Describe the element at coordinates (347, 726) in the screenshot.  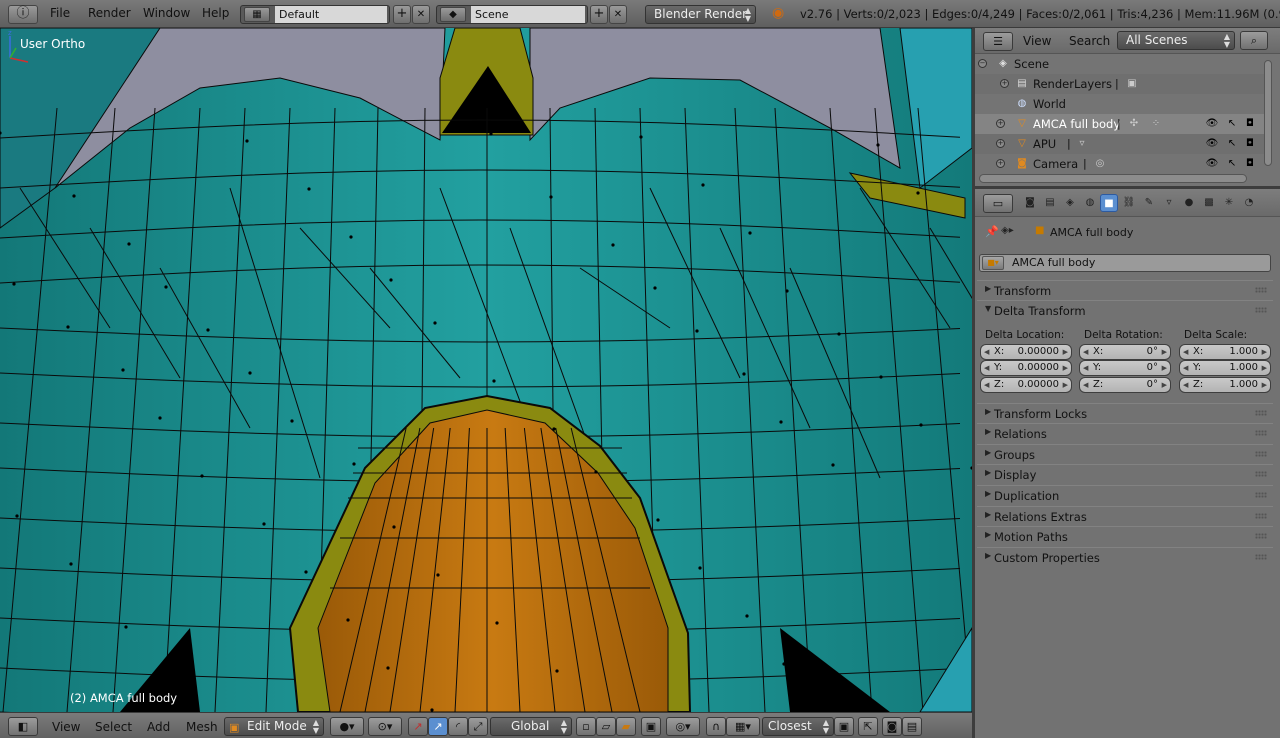
I see `viewport-shading-button: ●▾` at that location.